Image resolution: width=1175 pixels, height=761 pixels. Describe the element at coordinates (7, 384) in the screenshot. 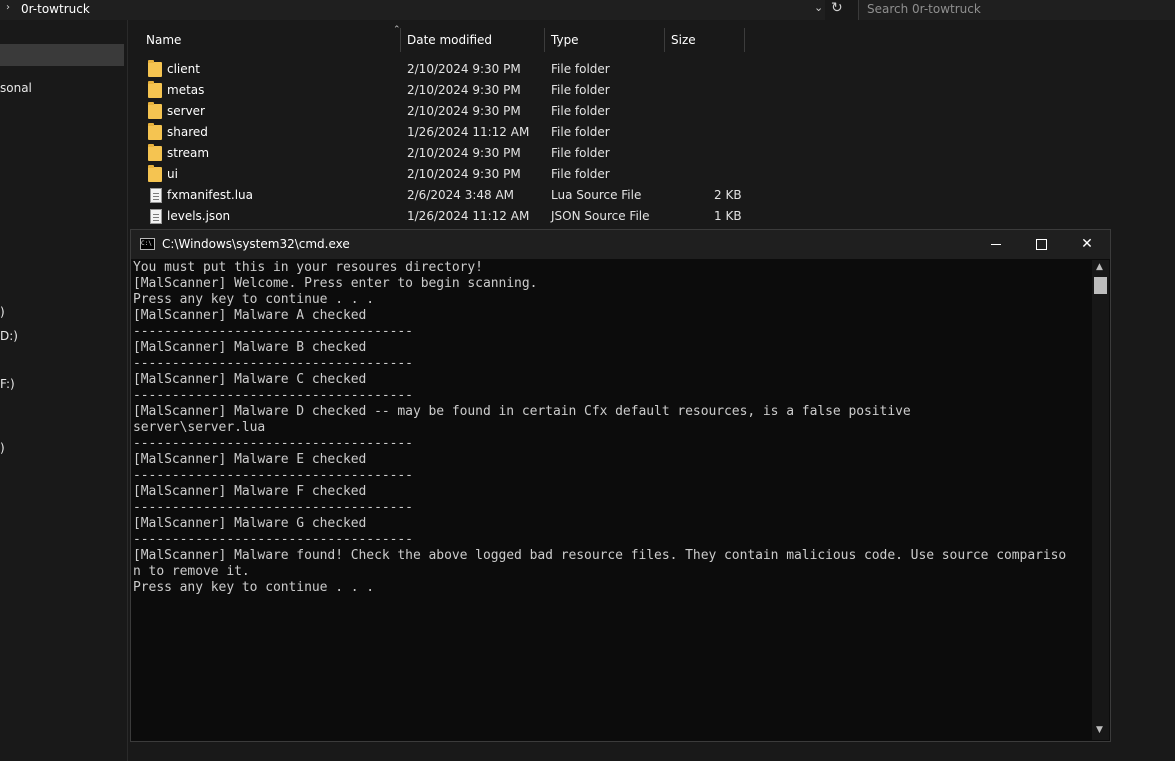

I see `nav-item-fragment: F:)` at that location.